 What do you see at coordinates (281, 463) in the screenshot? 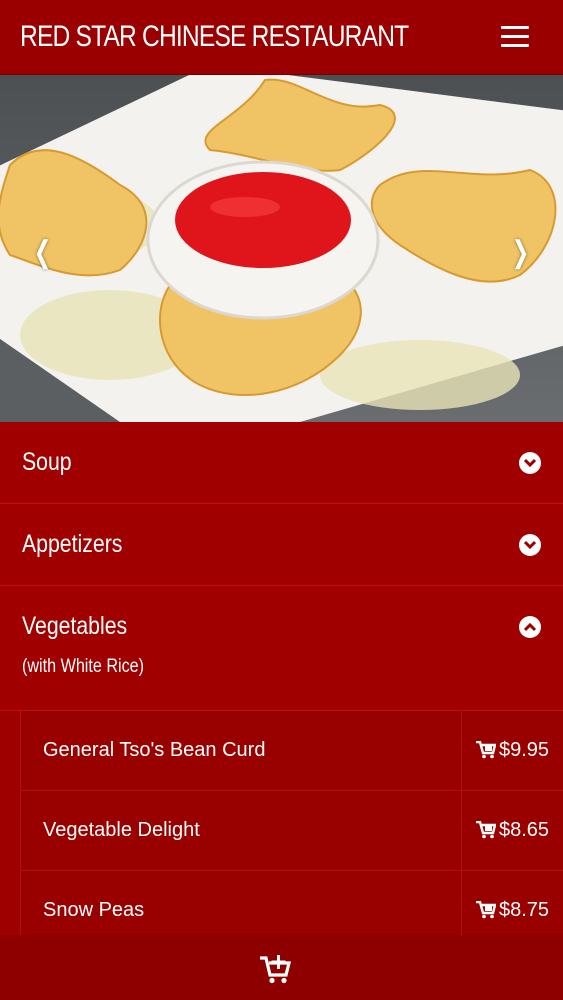
I see `category-soup: Soup` at bounding box center [281, 463].